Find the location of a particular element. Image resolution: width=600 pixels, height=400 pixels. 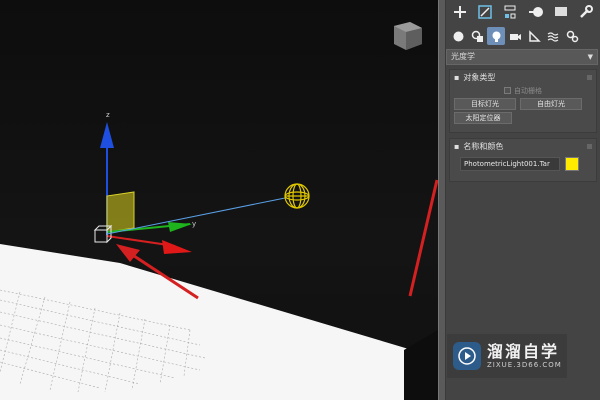

camera-icon is located at coordinates (515, 36).